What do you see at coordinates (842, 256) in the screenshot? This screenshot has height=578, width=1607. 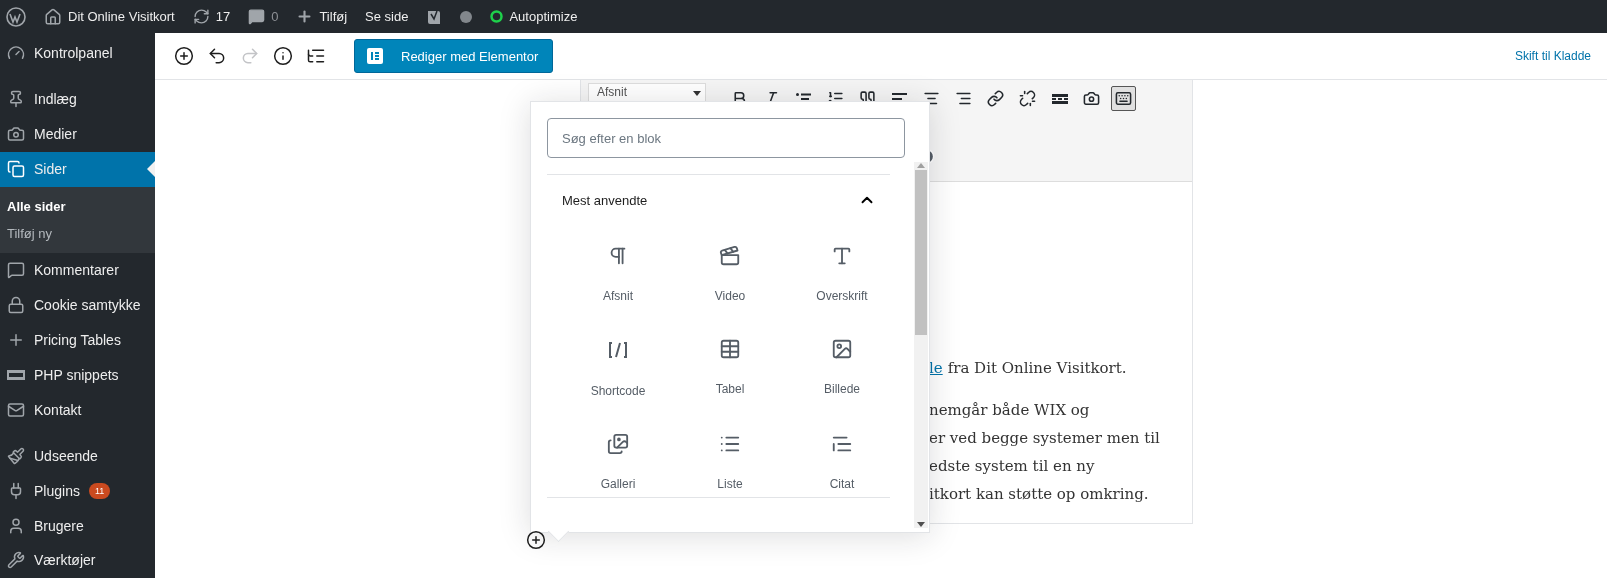 I see `heading-icon` at bounding box center [842, 256].